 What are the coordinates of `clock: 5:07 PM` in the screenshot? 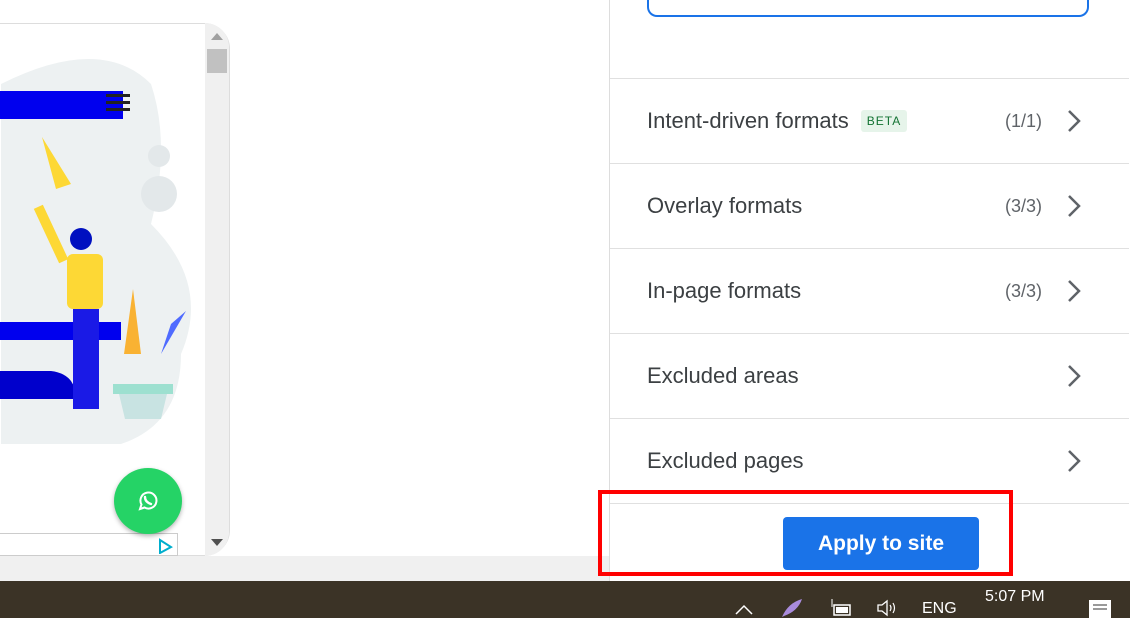 It's located at (1015, 597).